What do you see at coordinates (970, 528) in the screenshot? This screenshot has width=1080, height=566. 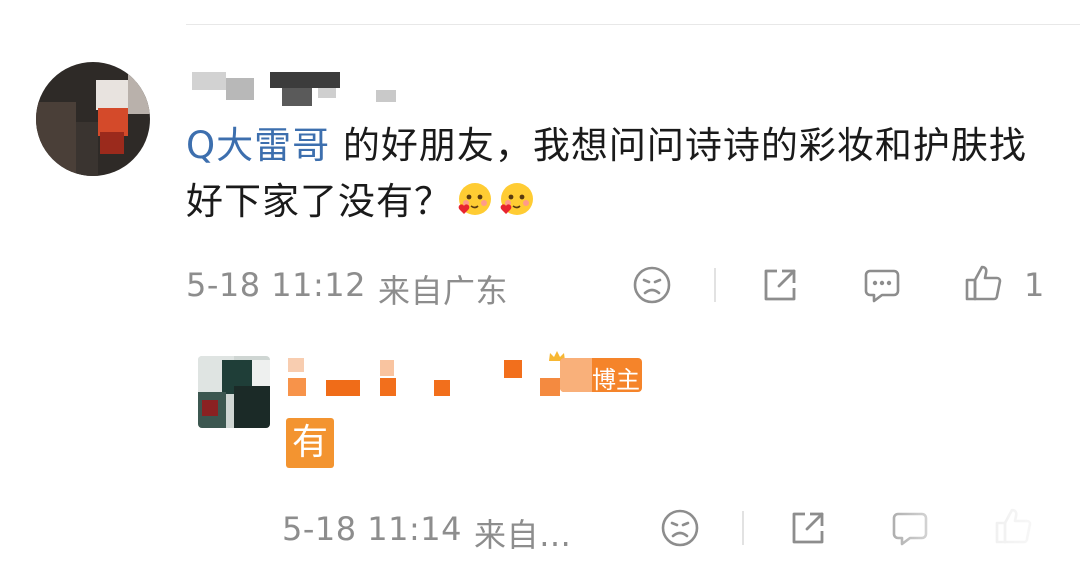 I see `watermark-fade-overlay` at bounding box center [970, 528].